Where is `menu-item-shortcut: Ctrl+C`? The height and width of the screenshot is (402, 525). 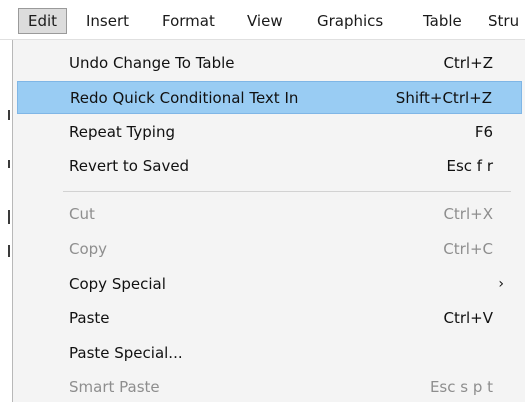
menu-item-shortcut: Ctrl+C is located at coordinates (468, 249).